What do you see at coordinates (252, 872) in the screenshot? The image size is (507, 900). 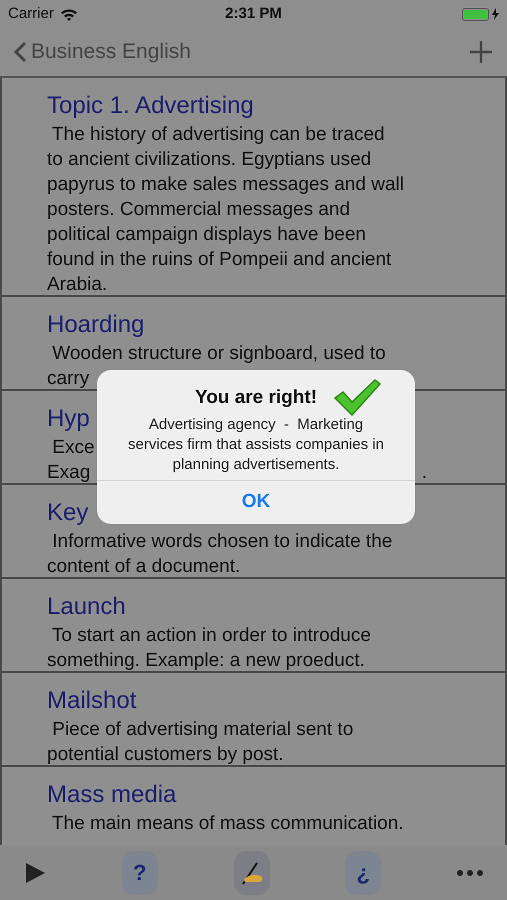 I see `write-button` at bounding box center [252, 872].